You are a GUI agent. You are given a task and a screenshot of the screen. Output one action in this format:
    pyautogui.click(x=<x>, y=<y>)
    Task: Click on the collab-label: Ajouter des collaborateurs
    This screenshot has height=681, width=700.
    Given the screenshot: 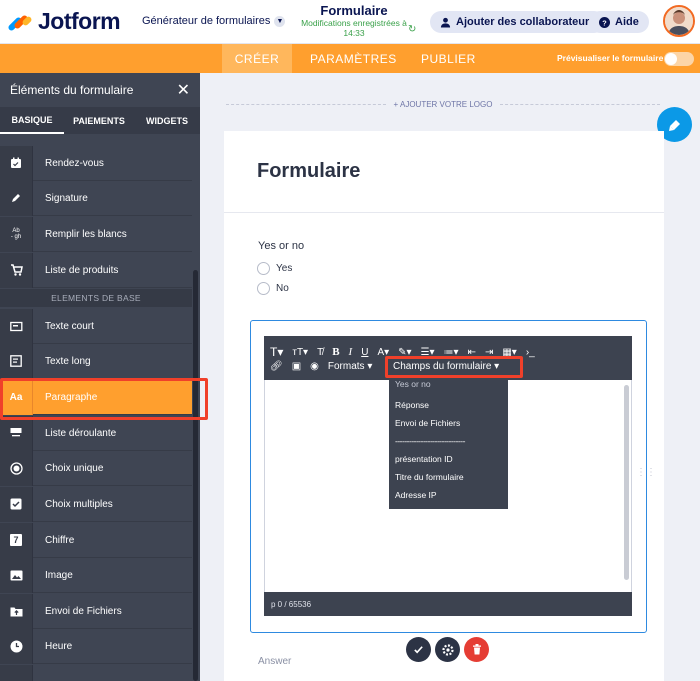 What is the action you would take?
    pyautogui.click(x=526, y=22)
    